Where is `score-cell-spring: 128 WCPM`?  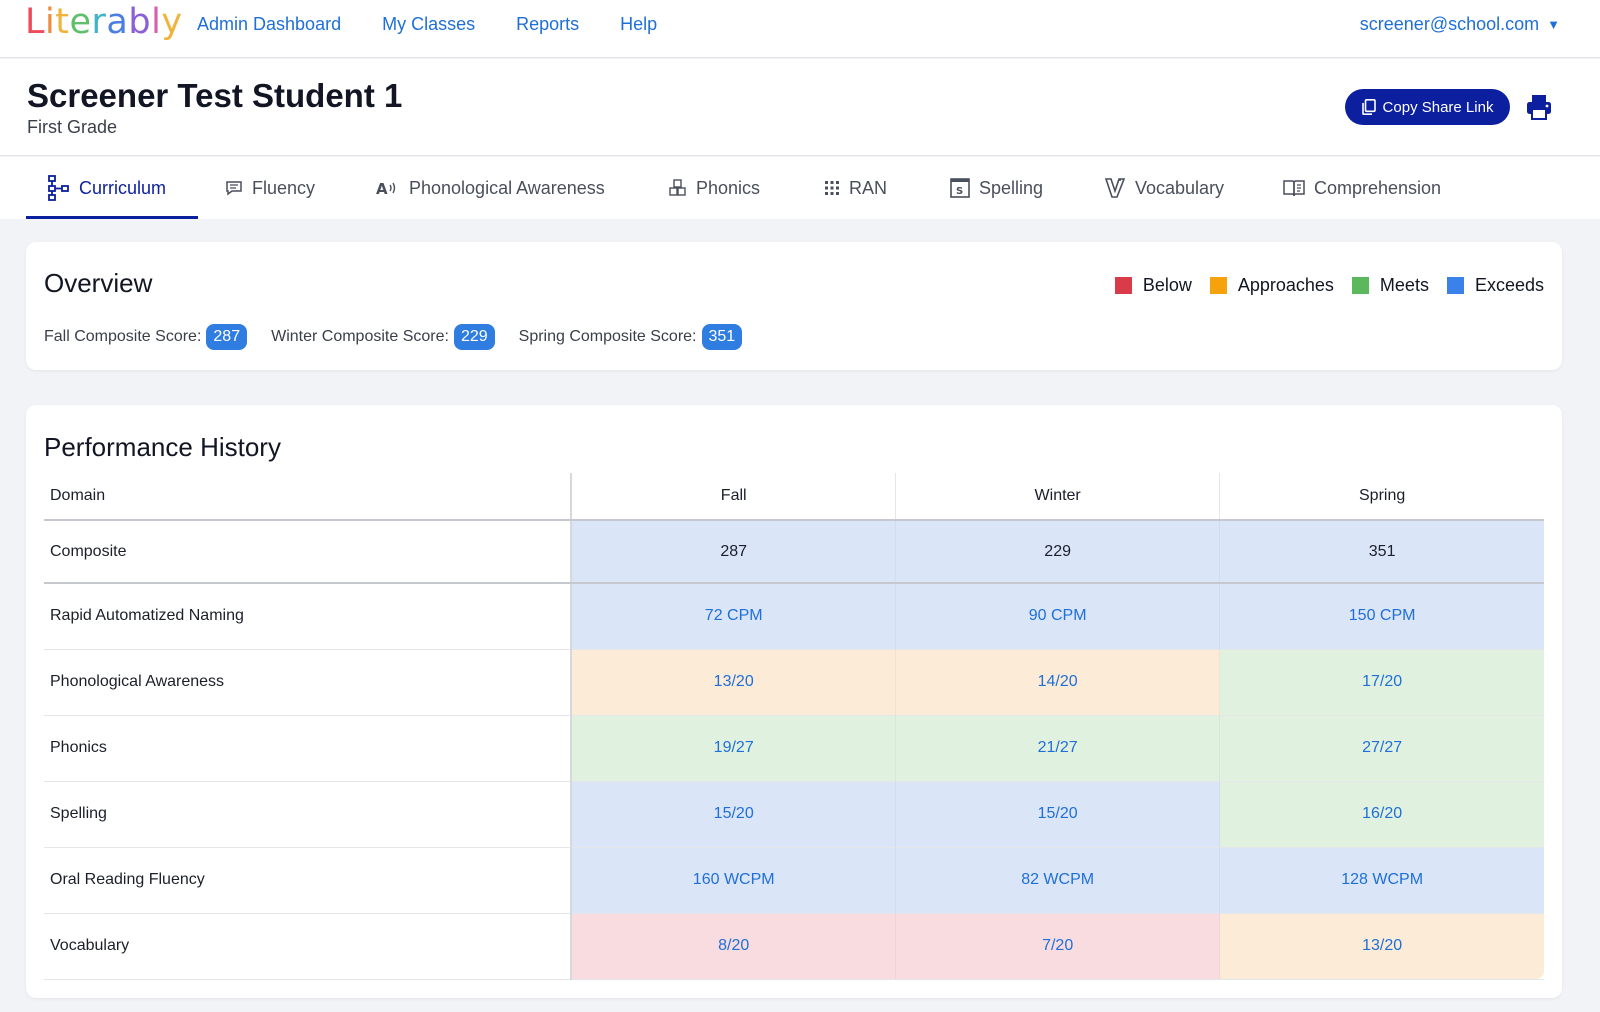
score-cell-spring: 128 WCPM is located at coordinates (1381, 880).